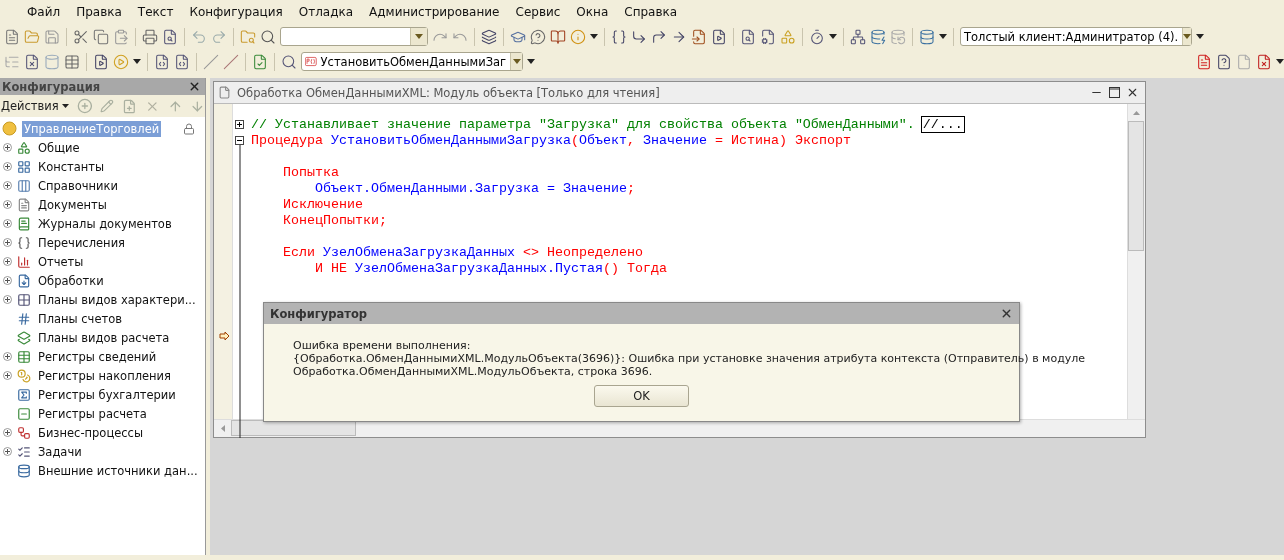 The image size is (1284, 560). Describe the element at coordinates (318, 313) in the screenshot. I see `dialog-title: Конфигуратор` at that location.